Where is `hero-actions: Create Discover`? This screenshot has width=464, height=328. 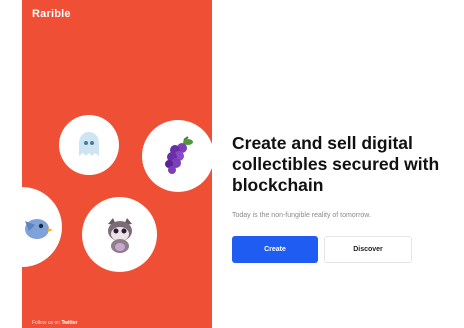
hero-actions: Create Discover is located at coordinates (345, 249).